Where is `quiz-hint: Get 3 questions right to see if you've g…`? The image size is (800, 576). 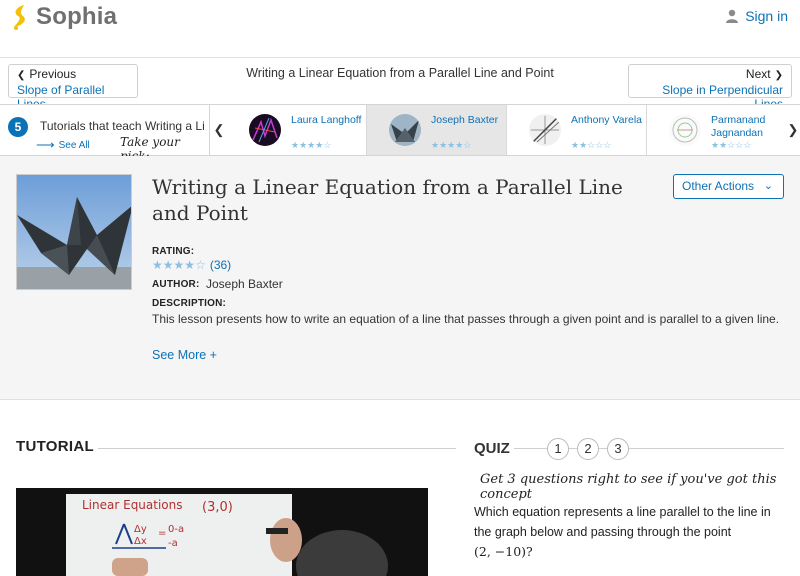 quiz-hint: Get 3 questions right to see if you've g… is located at coordinates (628, 487).